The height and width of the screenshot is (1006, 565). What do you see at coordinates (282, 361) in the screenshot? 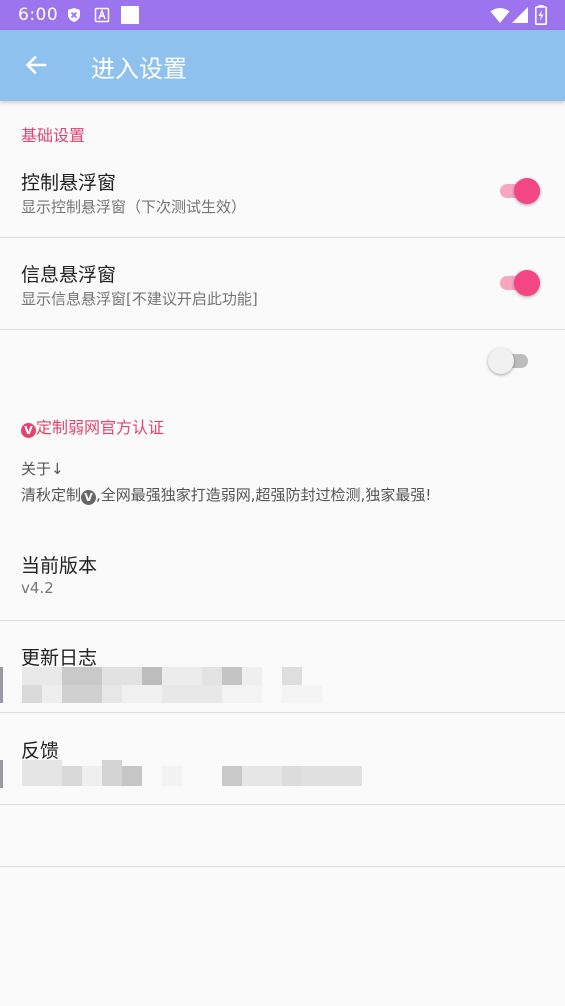
I see `pref-unnamed-switch` at bounding box center [282, 361].